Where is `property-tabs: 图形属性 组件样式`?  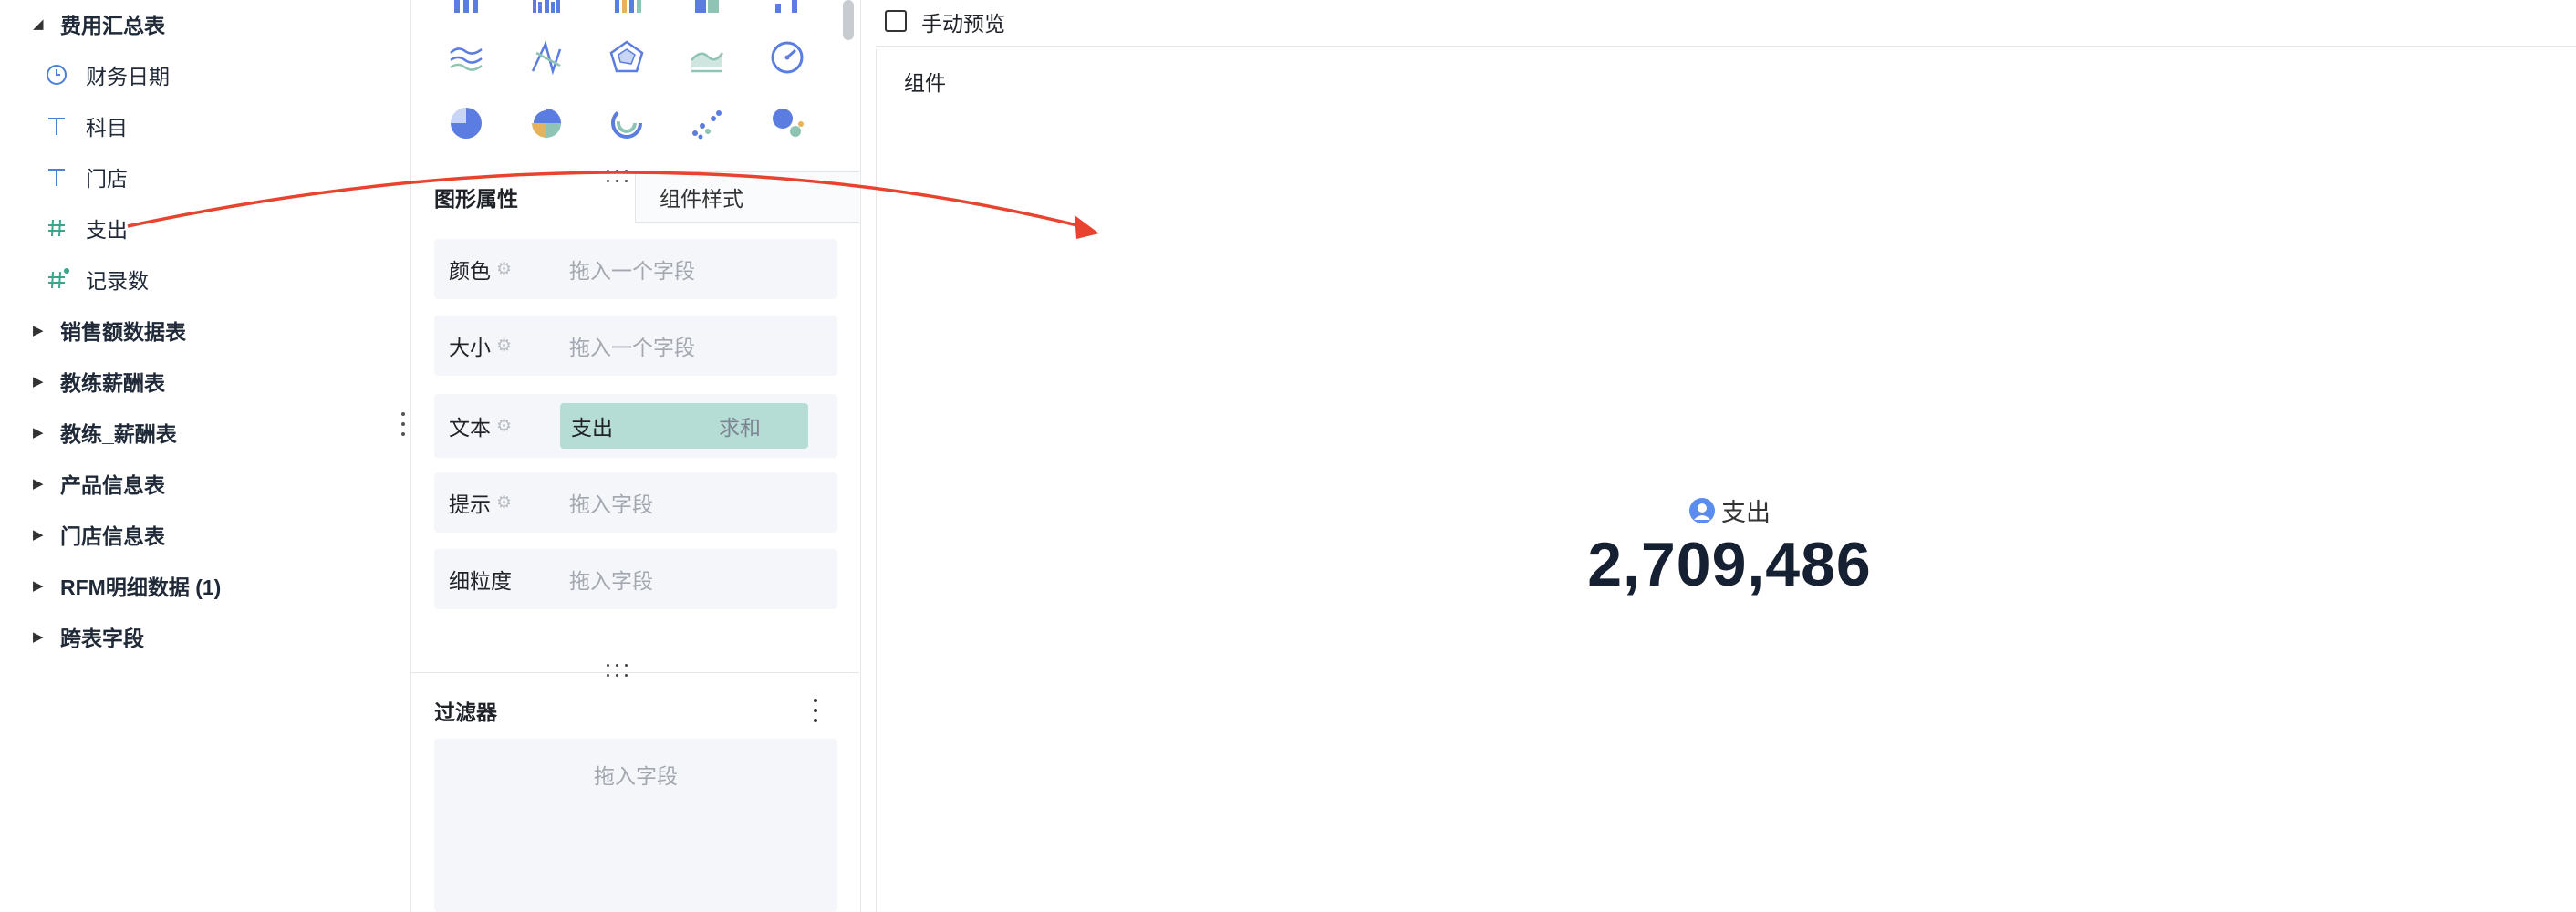 property-tabs: 图形属性 组件样式 is located at coordinates (635, 197).